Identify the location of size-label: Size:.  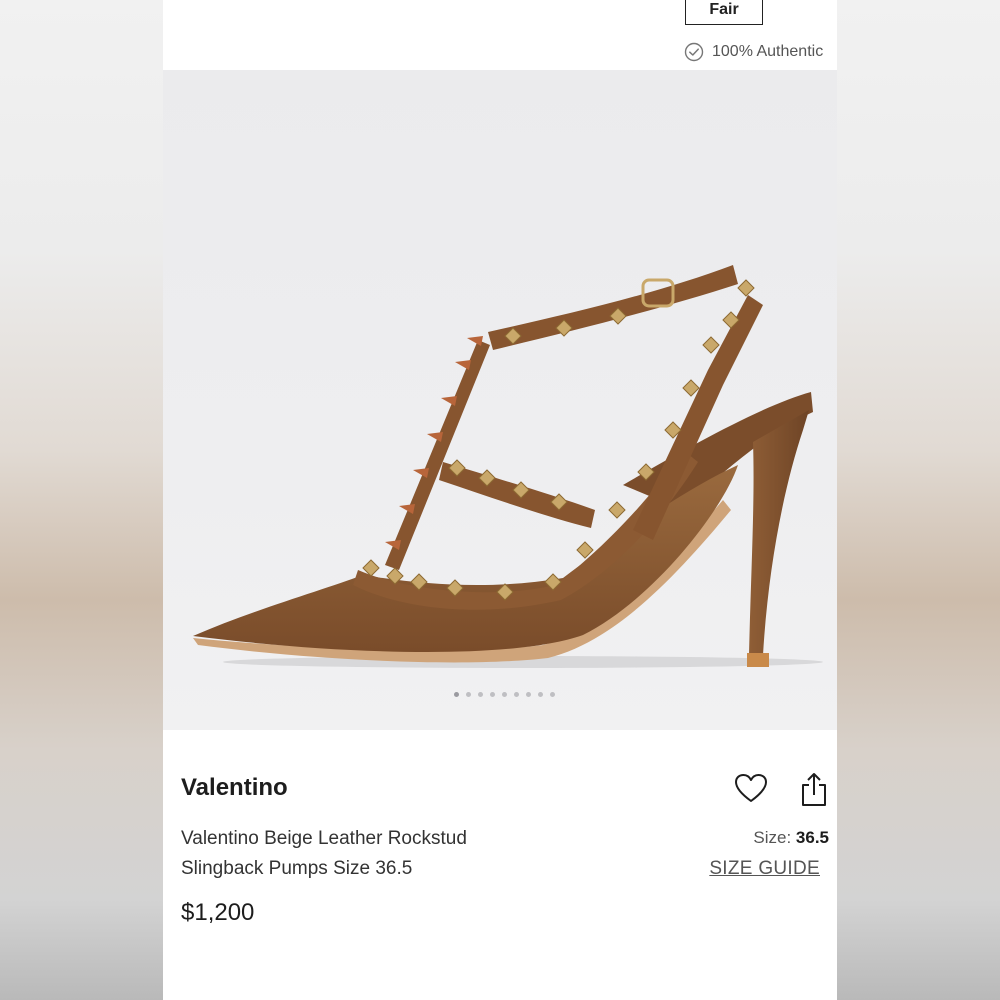
(774, 837).